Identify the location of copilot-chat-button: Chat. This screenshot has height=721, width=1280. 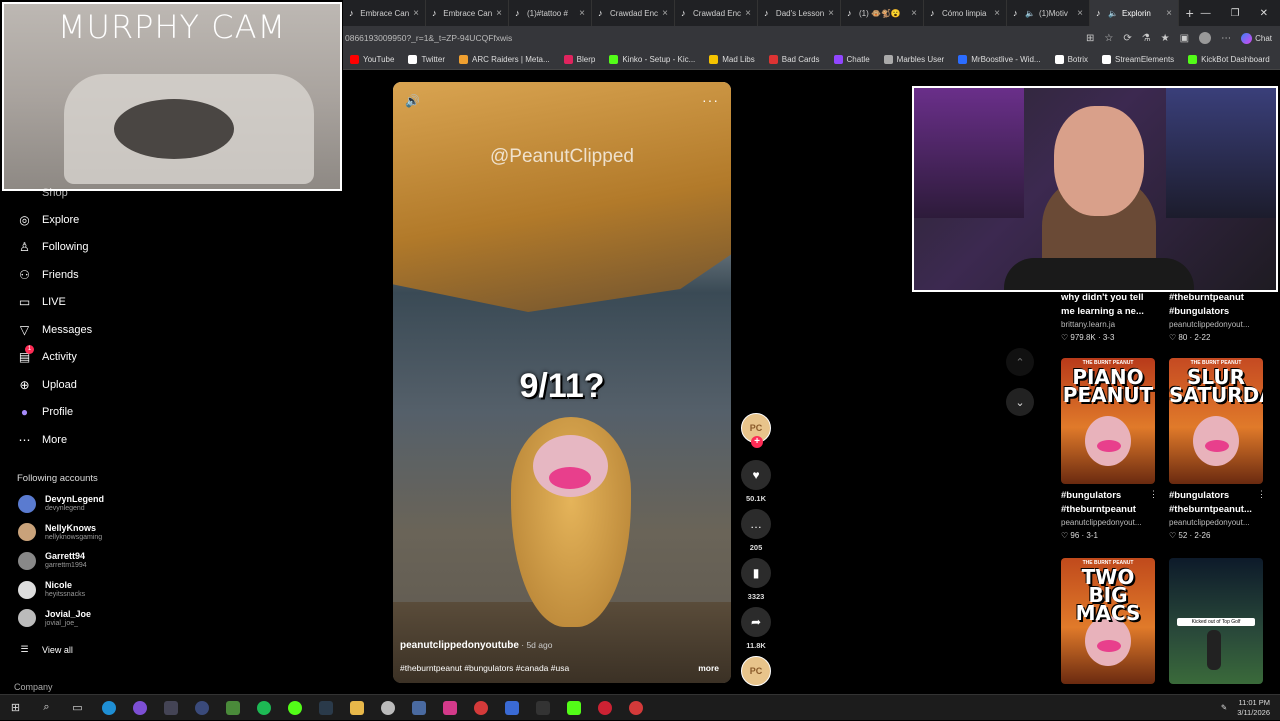
(1256, 38).